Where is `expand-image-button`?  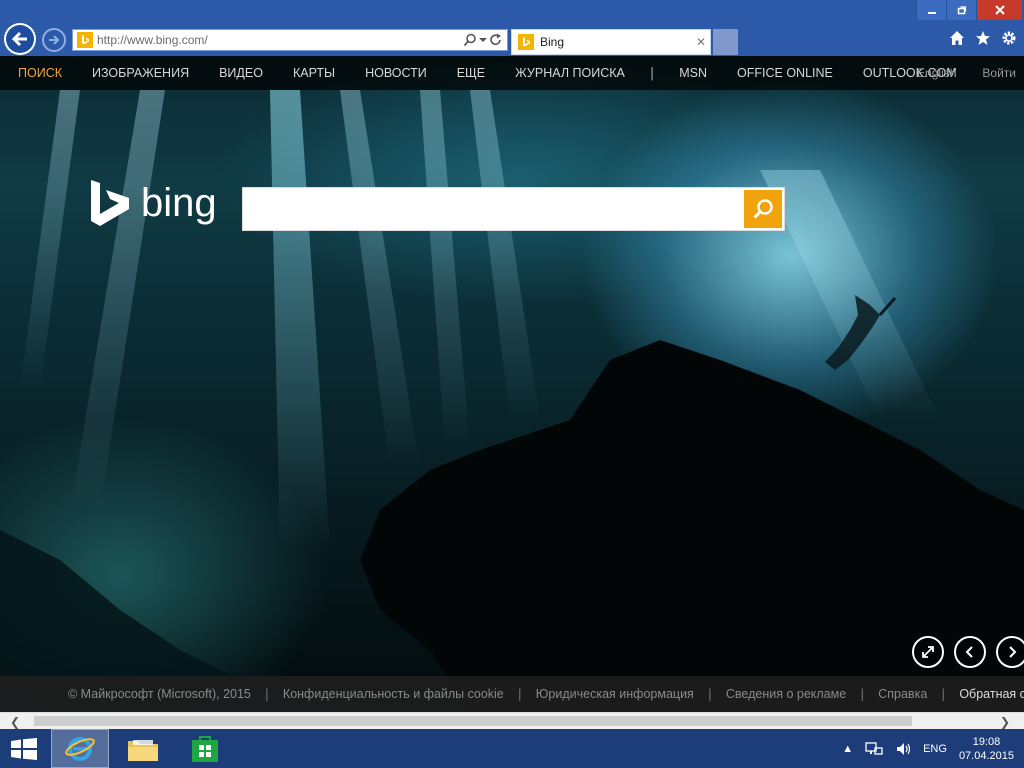 expand-image-button is located at coordinates (928, 652).